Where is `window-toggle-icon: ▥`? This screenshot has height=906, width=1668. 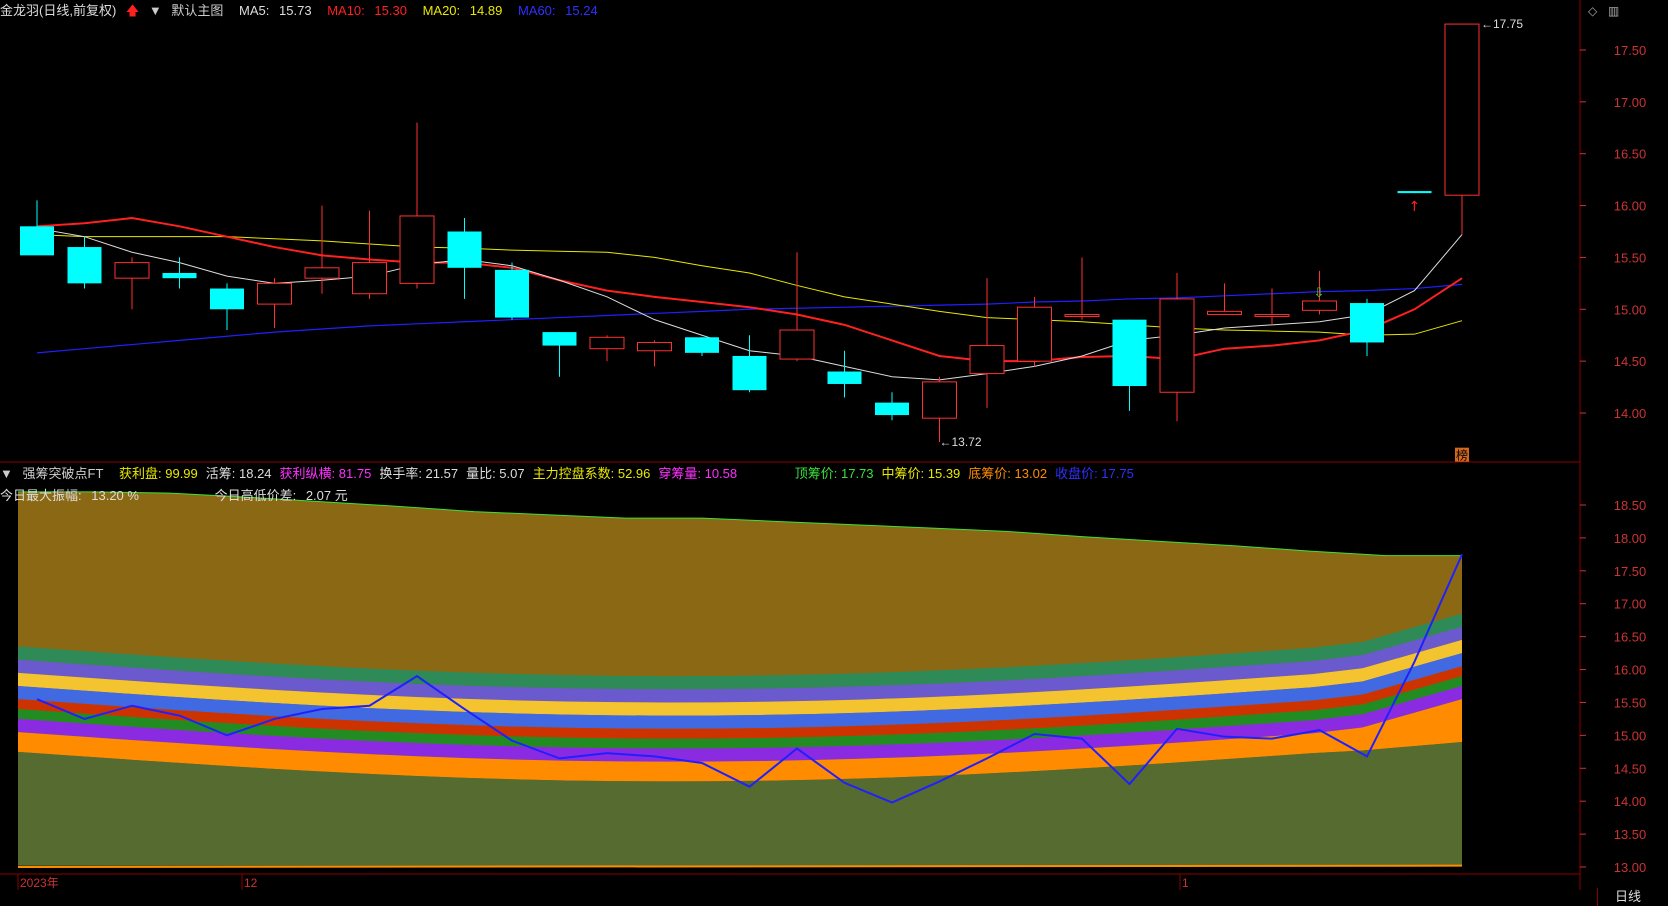
window-toggle-icon: ▥ is located at coordinates (1613, 11).